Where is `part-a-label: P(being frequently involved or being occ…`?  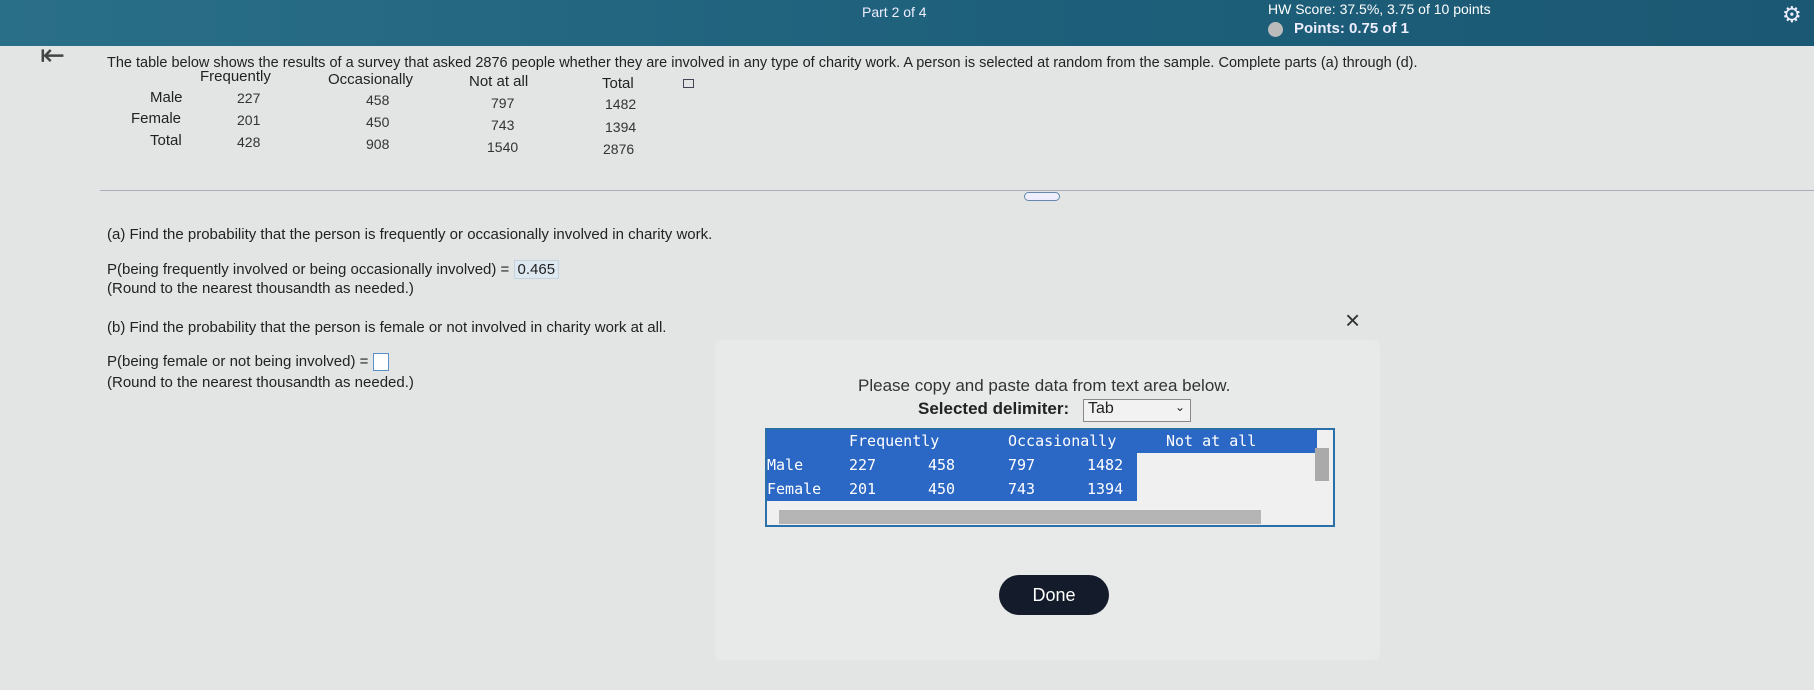
part-a-label: P(being frequently involved or being occ… is located at coordinates (308, 269).